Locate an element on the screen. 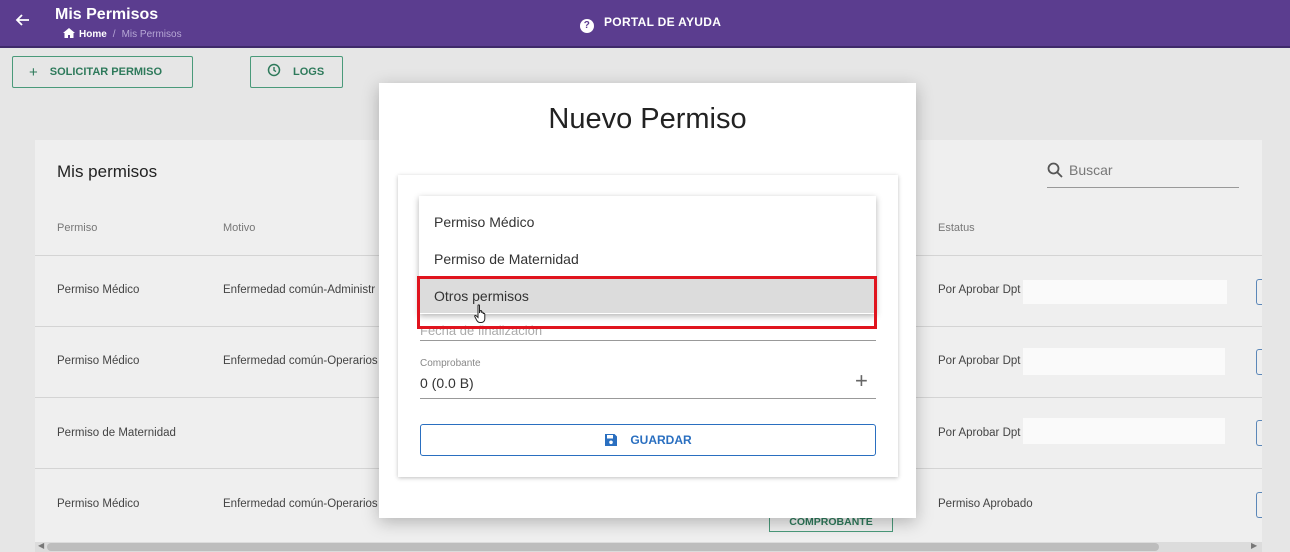 The image size is (1290, 552). comprobante-value: 0 (0.0 B) is located at coordinates (447, 383).